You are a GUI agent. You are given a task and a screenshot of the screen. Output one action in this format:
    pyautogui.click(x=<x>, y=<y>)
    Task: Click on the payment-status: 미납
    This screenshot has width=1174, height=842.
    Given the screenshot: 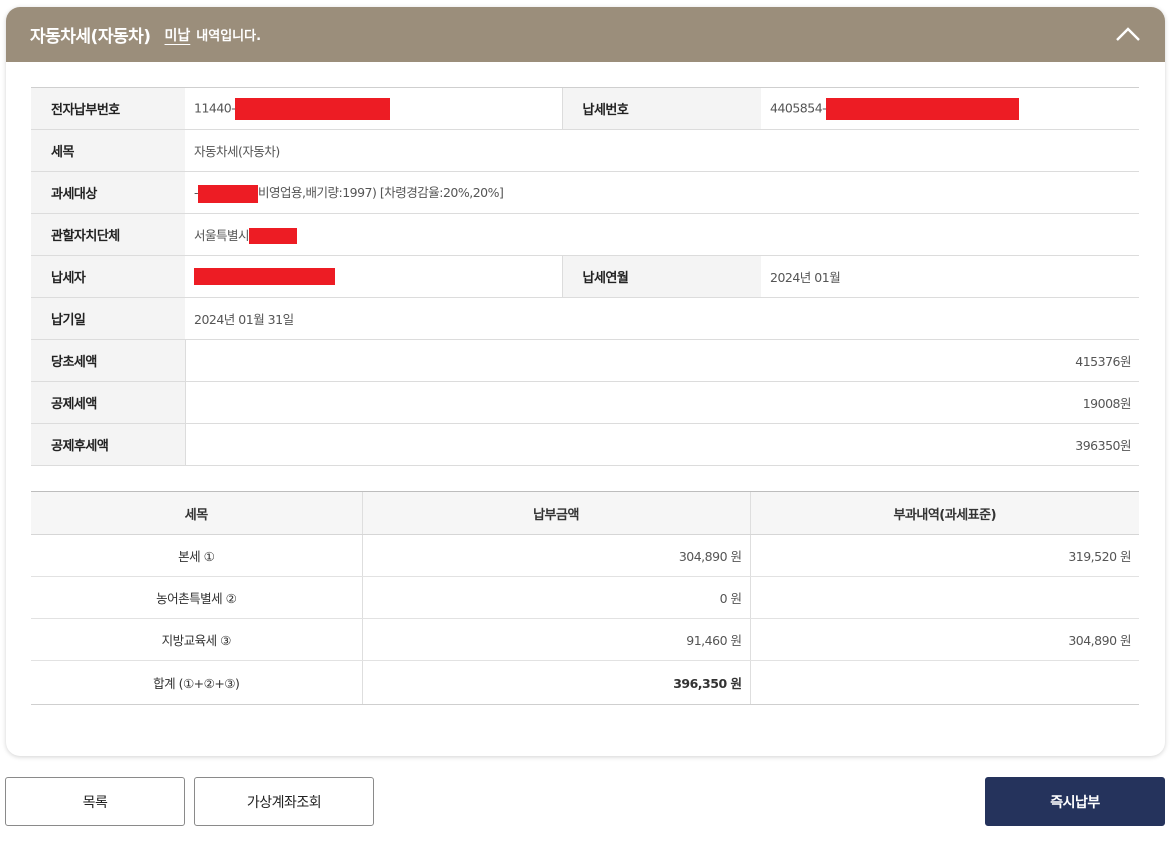 What is the action you would take?
    pyautogui.click(x=177, y=35)
    